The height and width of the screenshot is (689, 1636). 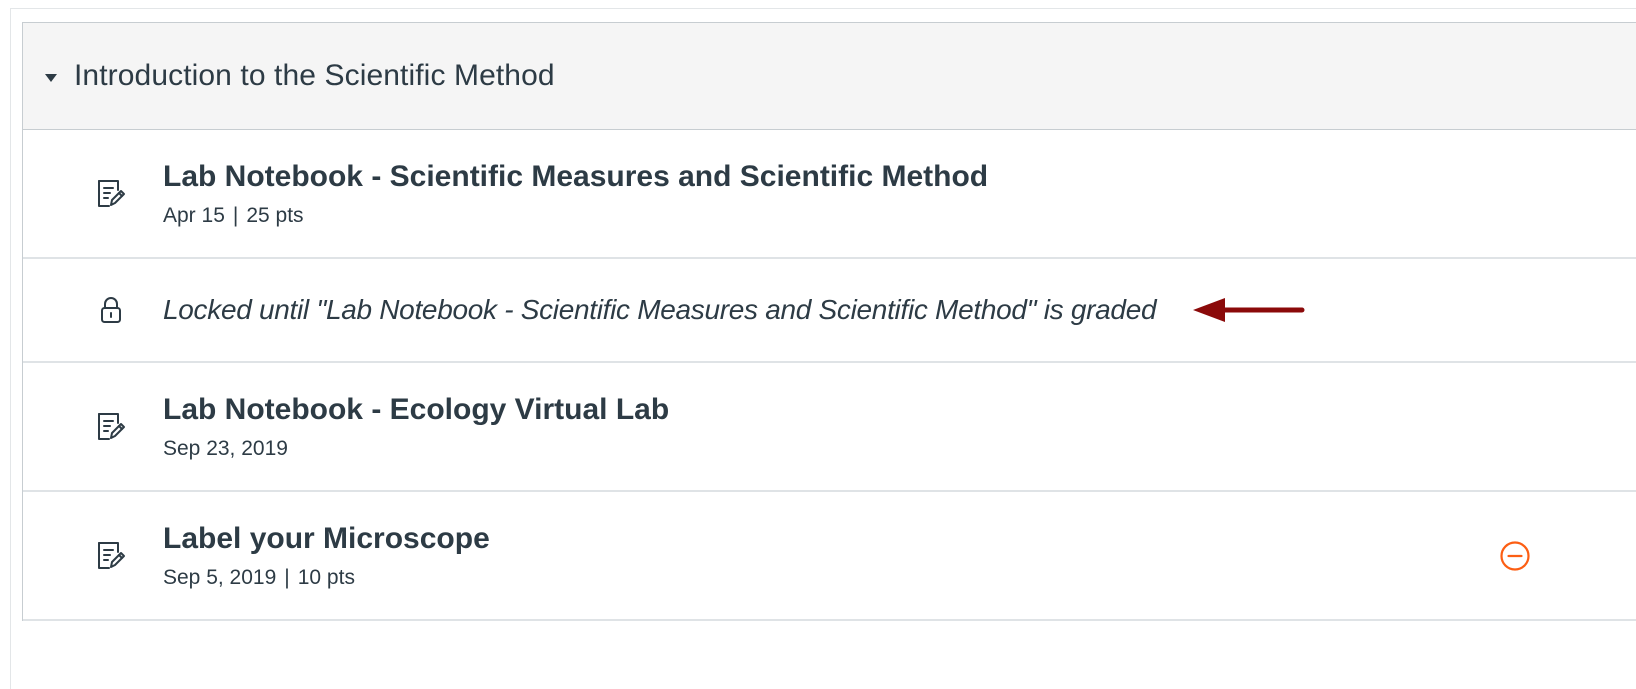 I want to click on due-date: Apr 15, so click(x=194, y=215).